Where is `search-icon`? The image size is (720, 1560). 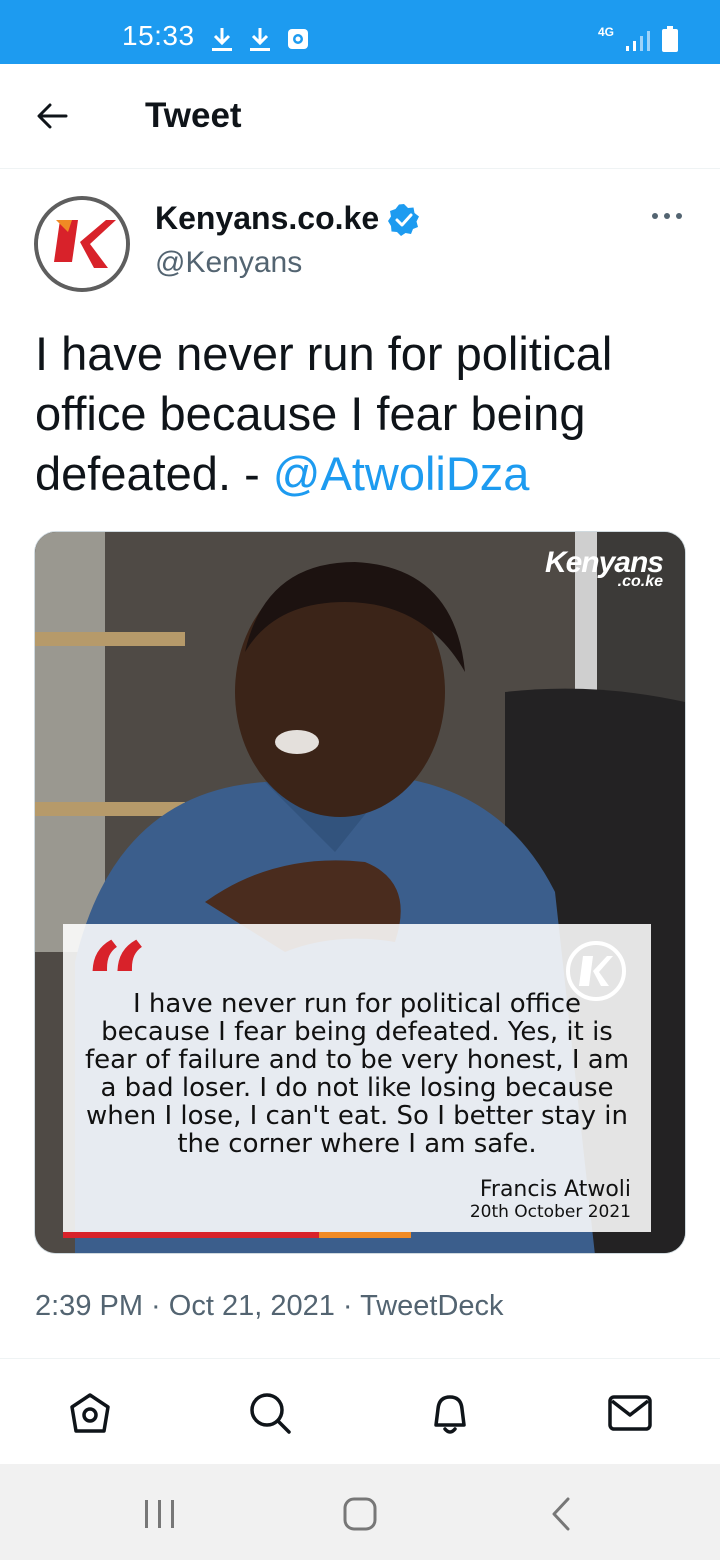
search-icon is located at coordinates (270, 1413).